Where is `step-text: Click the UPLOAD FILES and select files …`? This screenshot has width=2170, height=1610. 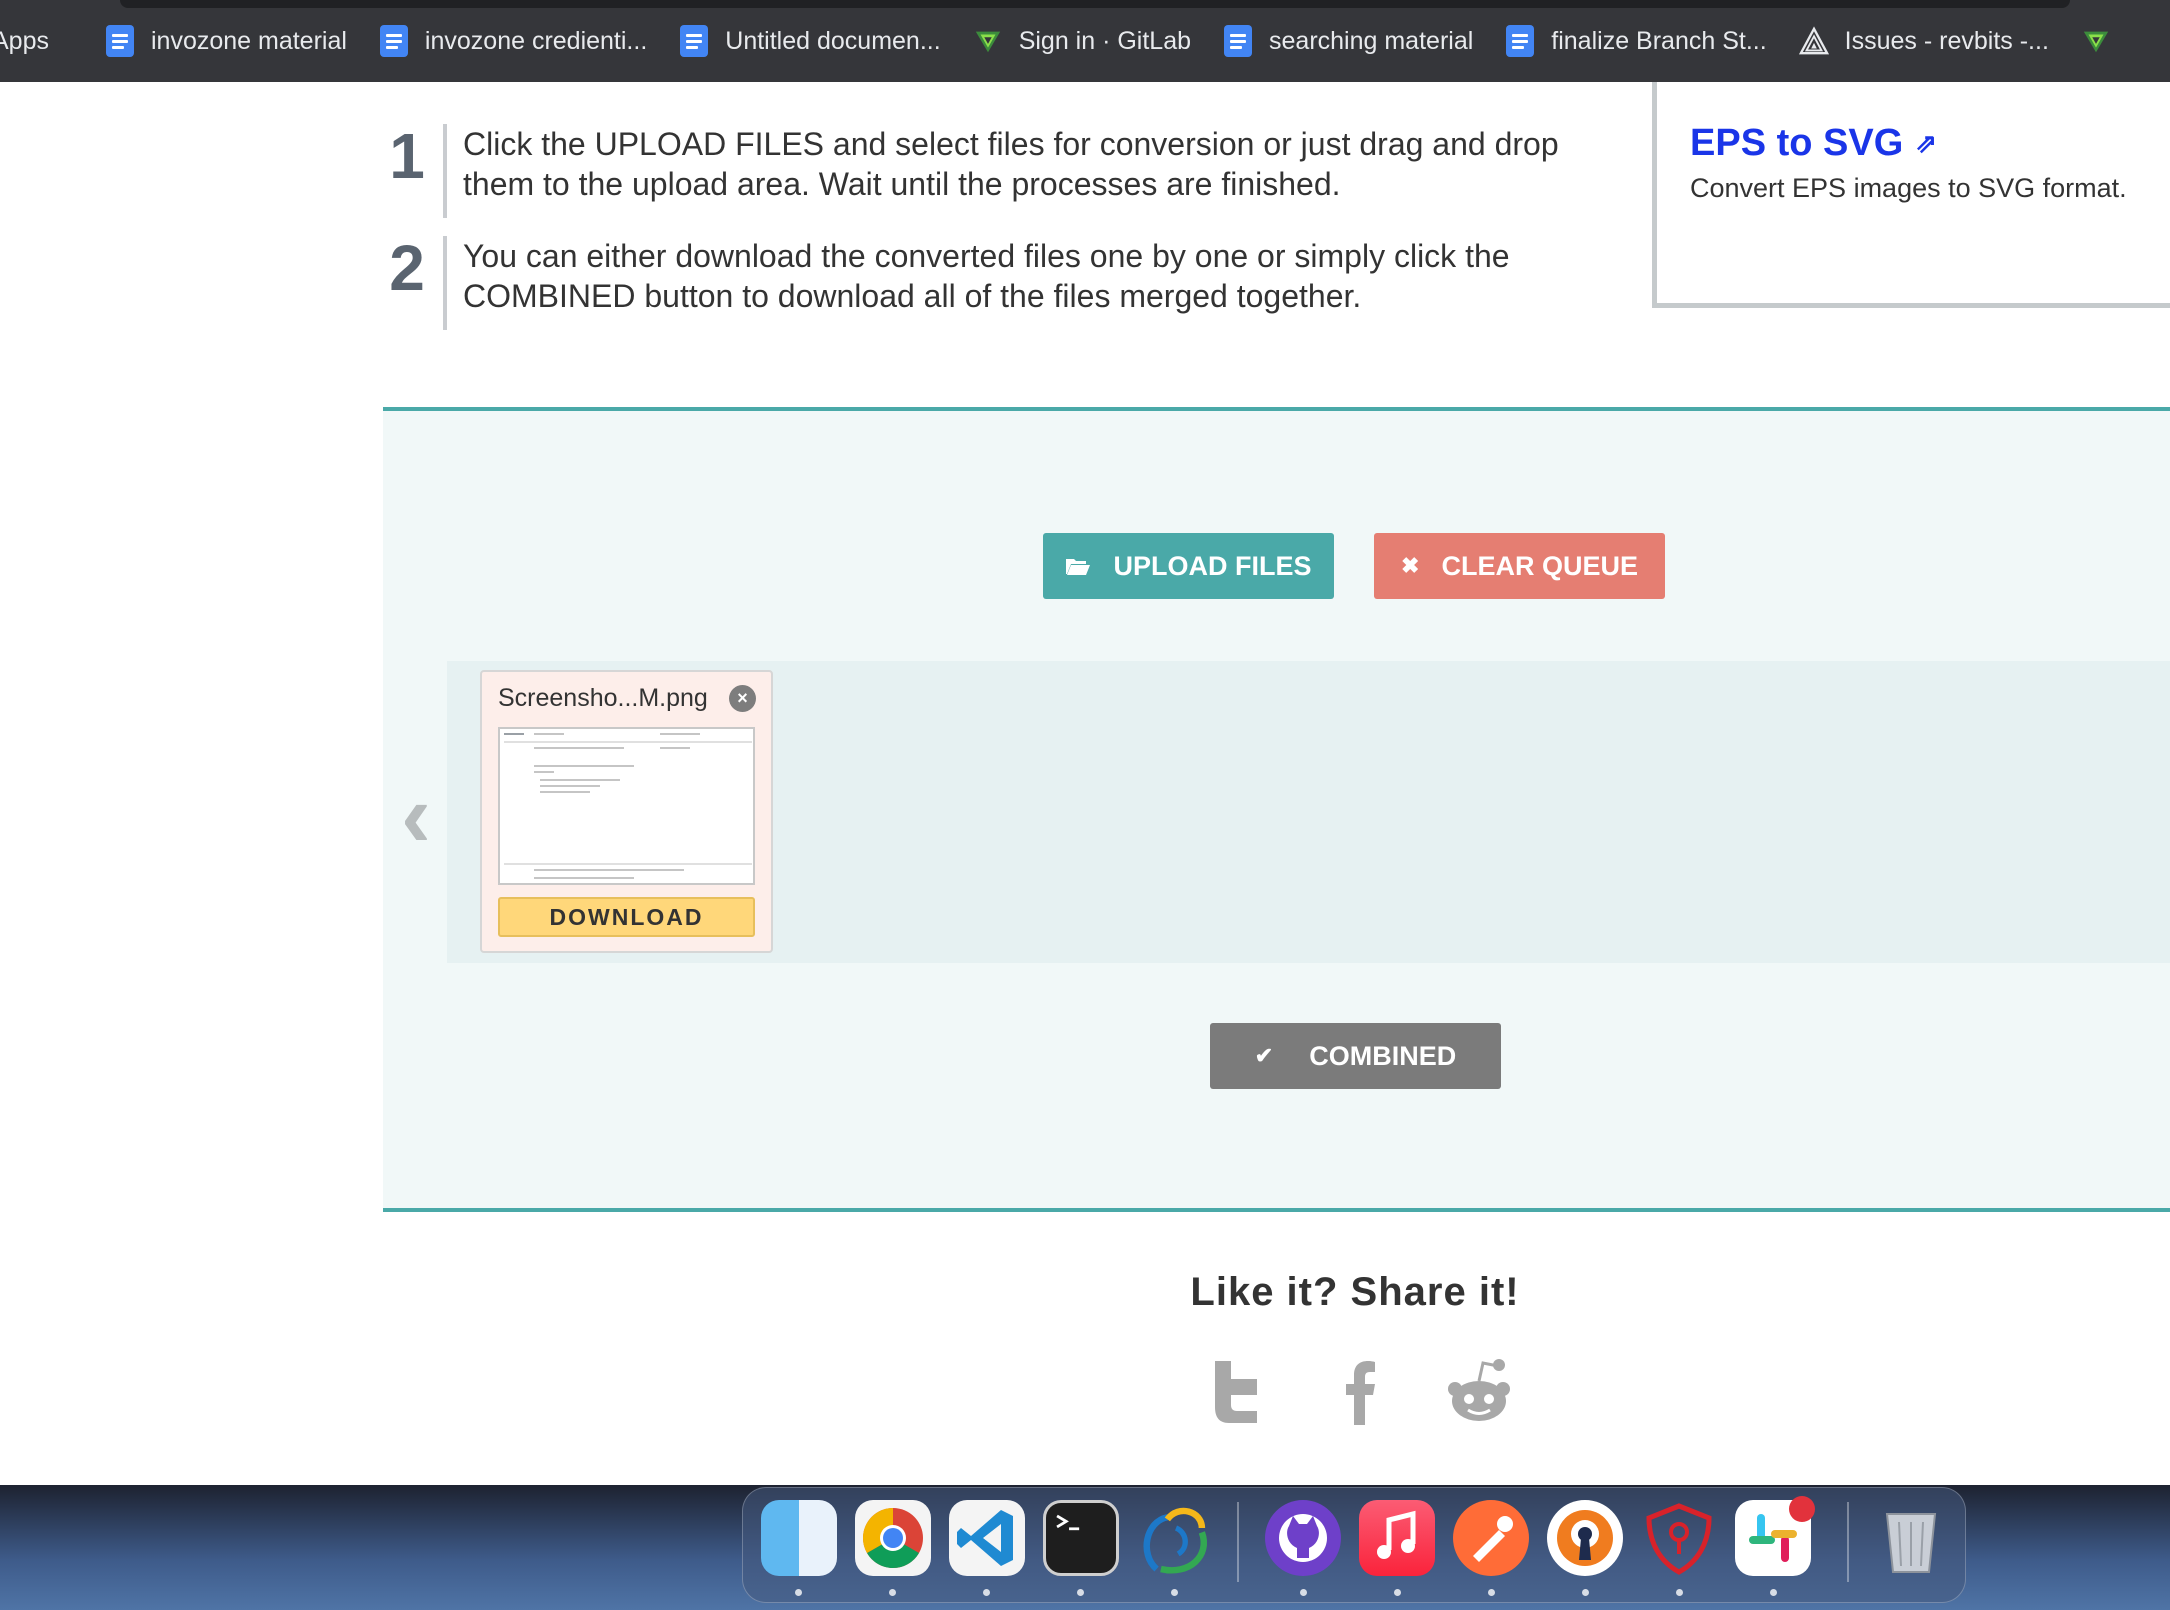 step-text: Click the UPLOAD FILES and select files … is located at coordinates (1011, 164).